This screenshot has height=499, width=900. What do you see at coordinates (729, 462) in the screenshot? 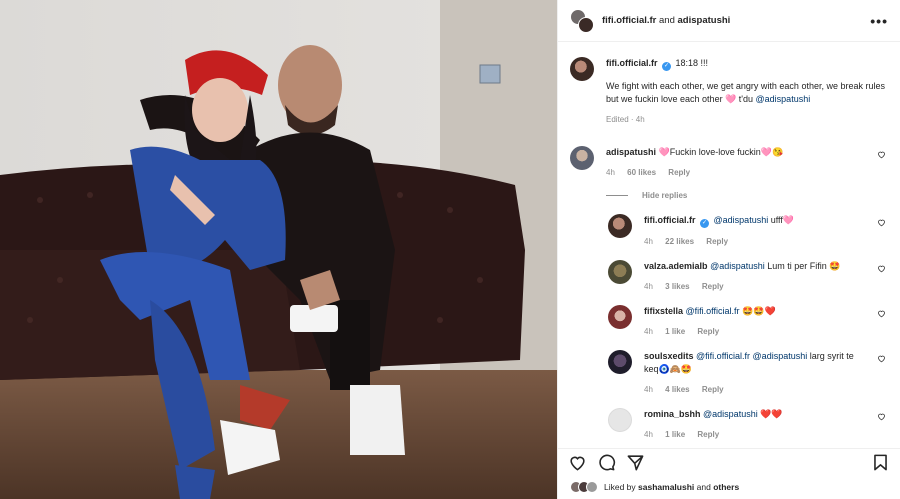
I see `post-actions-bar` at bounding box center [729, 462].